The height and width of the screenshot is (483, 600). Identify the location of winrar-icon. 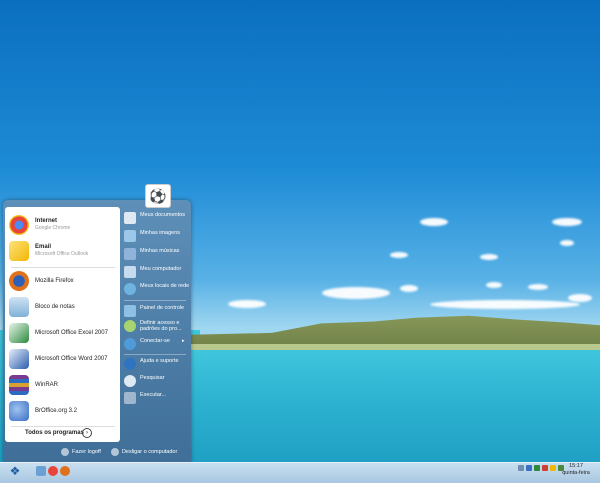
(19, 385).